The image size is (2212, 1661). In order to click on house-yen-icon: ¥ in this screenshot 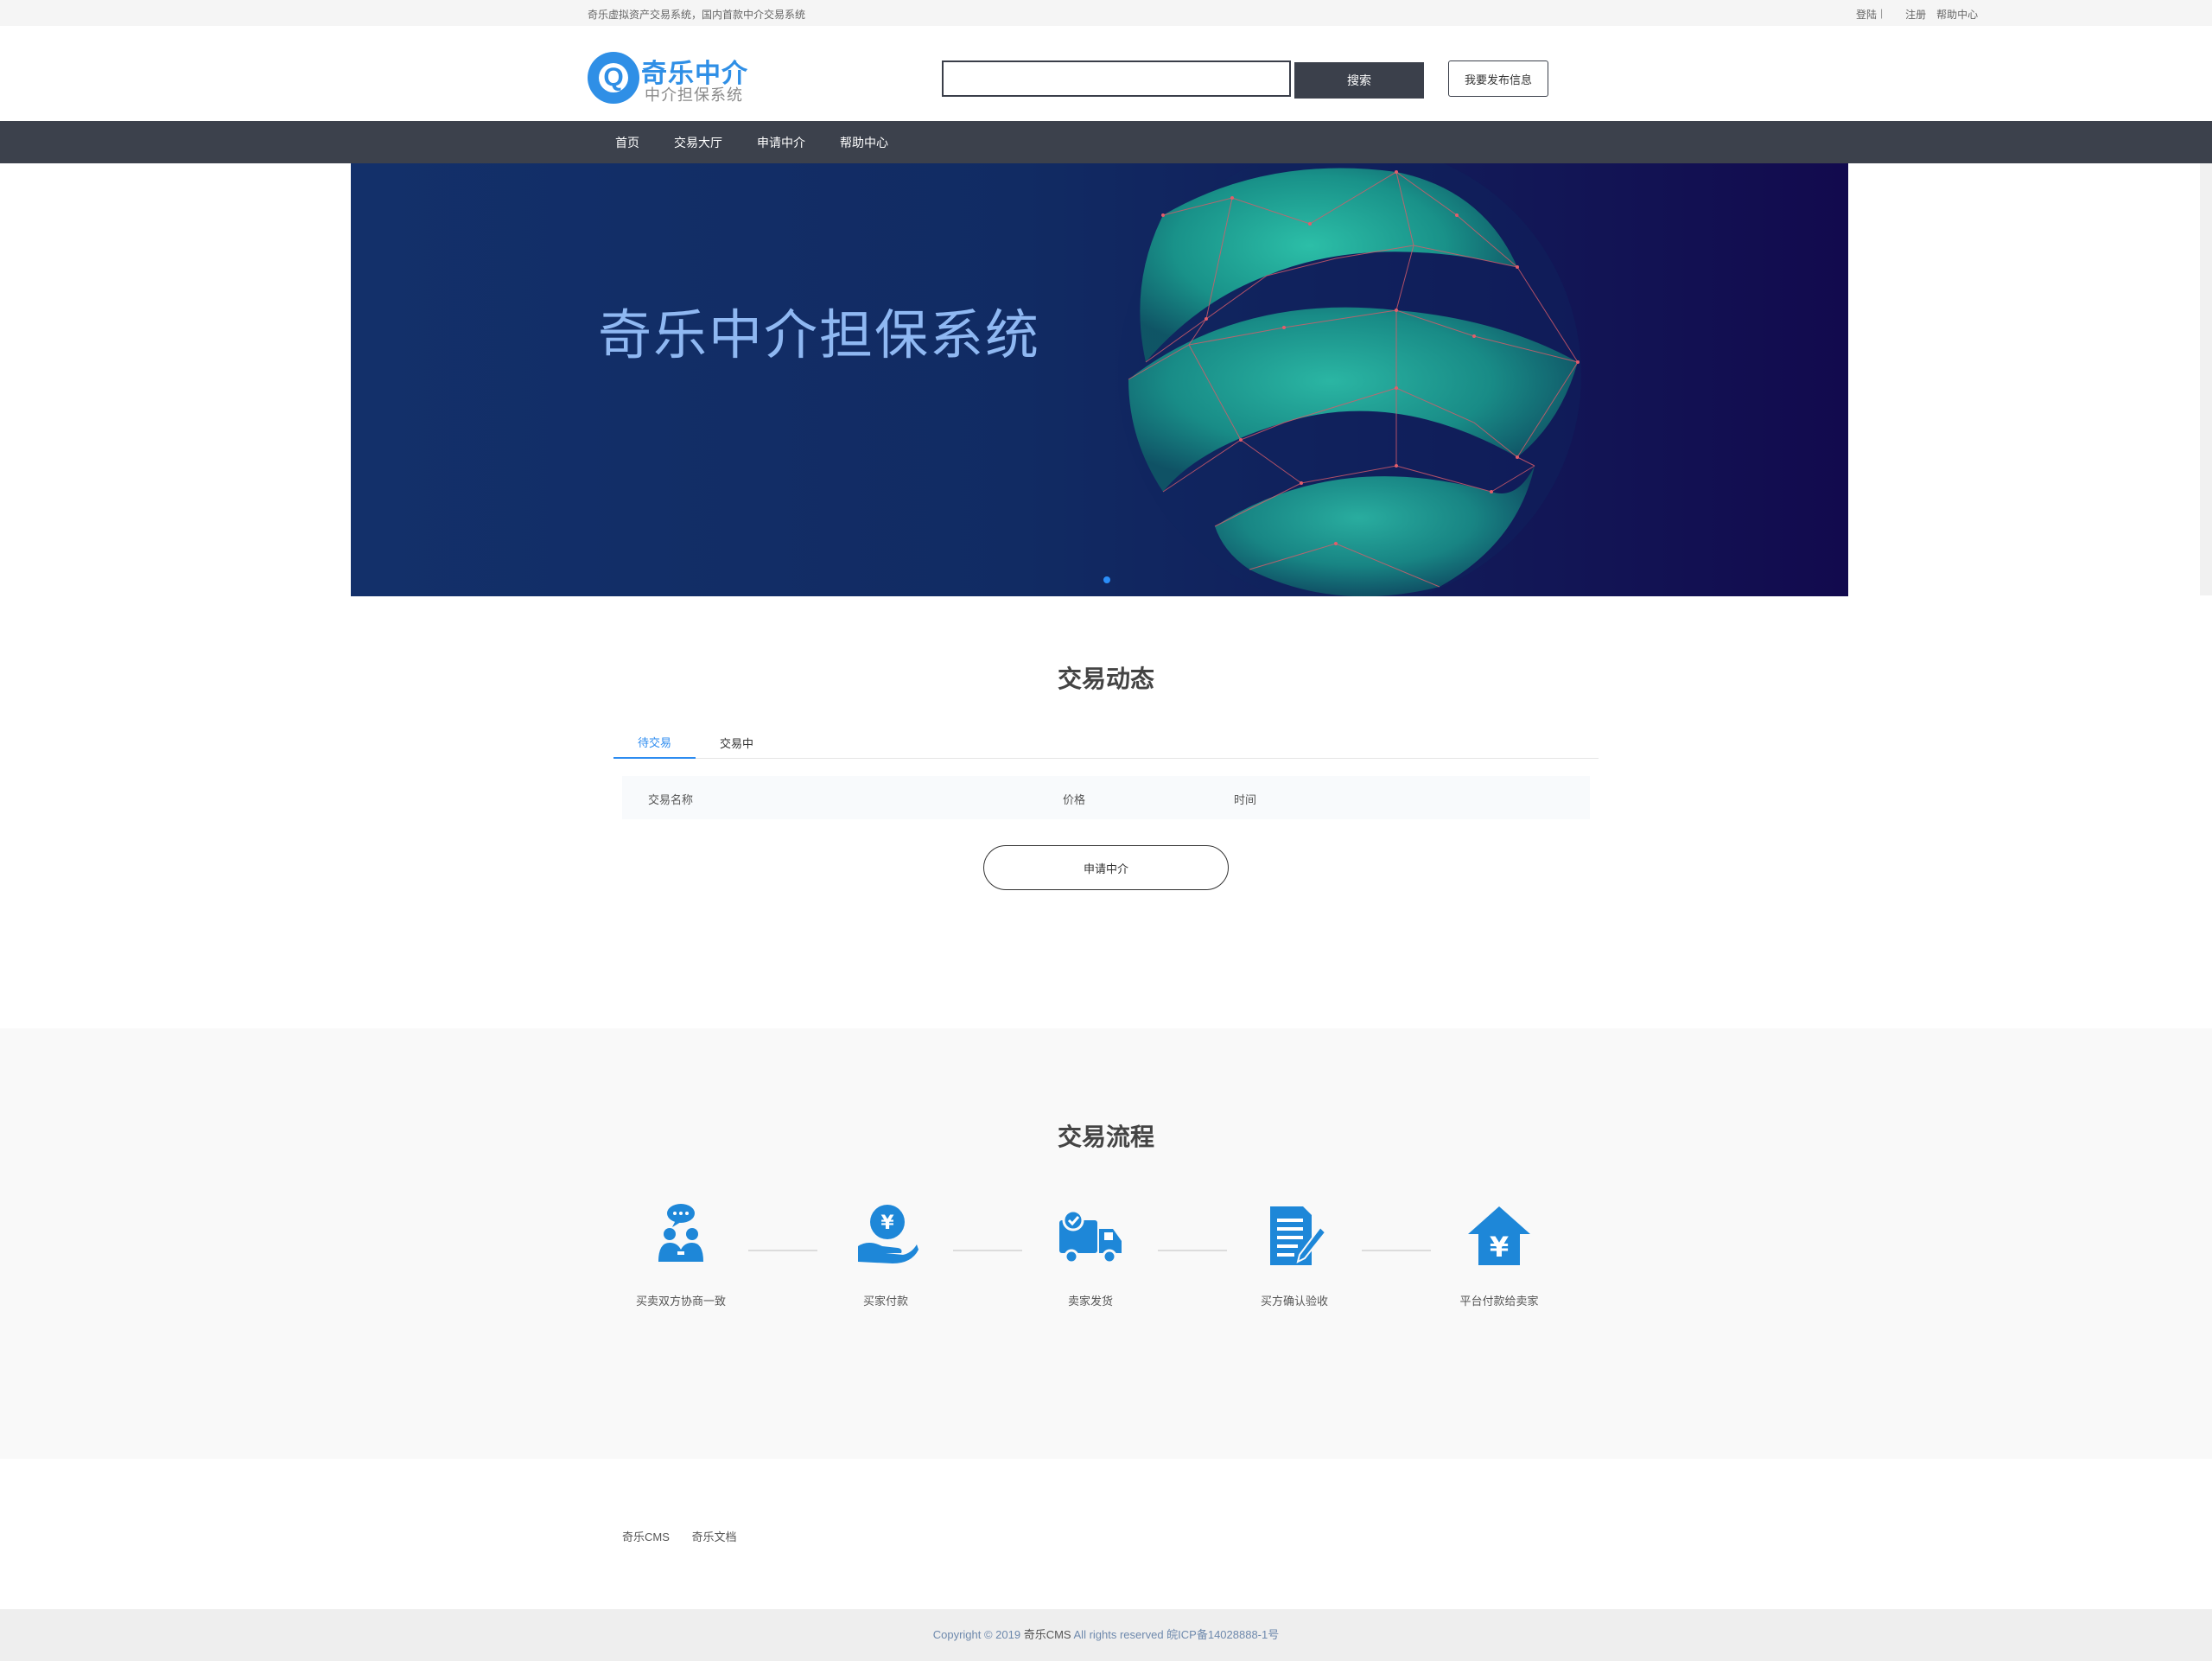, I will do `click(1499, 1235)`.